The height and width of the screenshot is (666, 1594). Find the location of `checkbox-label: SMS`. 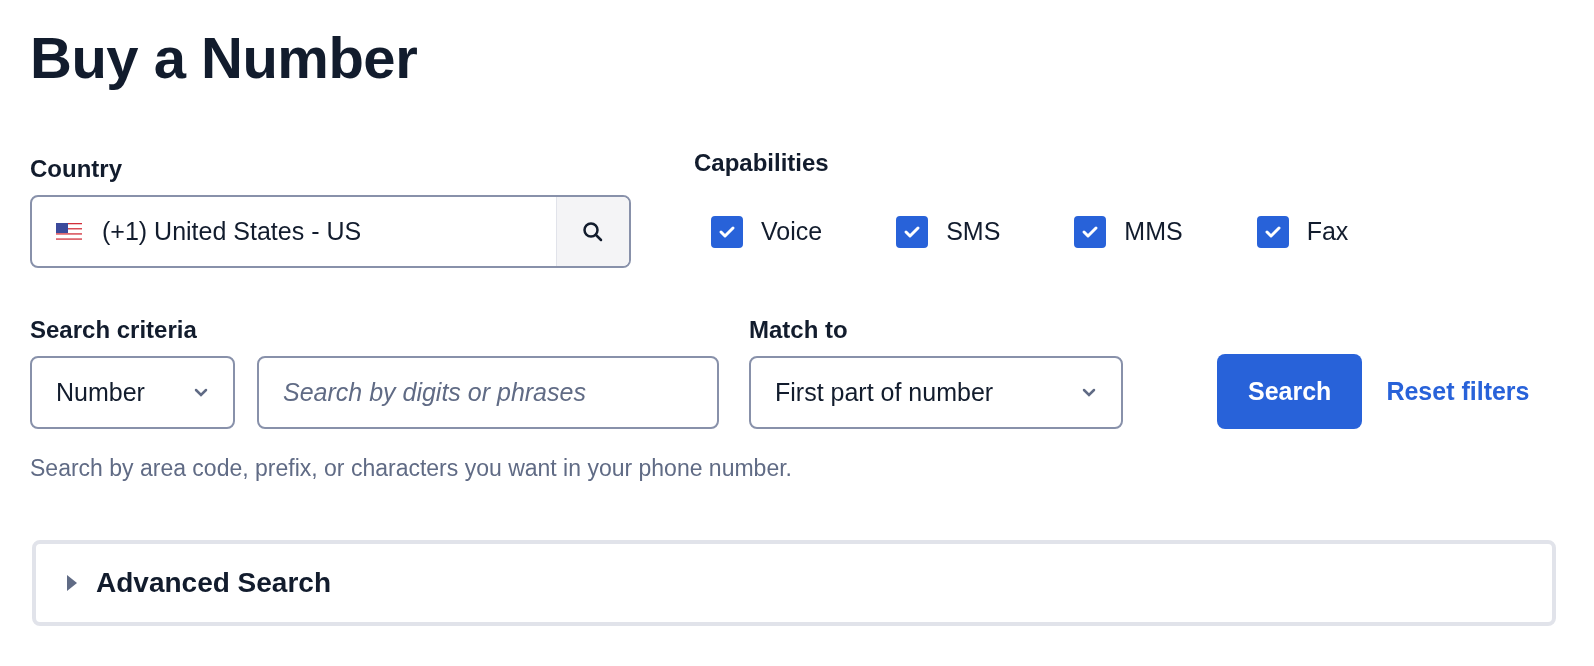

checkbox-label: SMS is located at coordinates (973, 231).